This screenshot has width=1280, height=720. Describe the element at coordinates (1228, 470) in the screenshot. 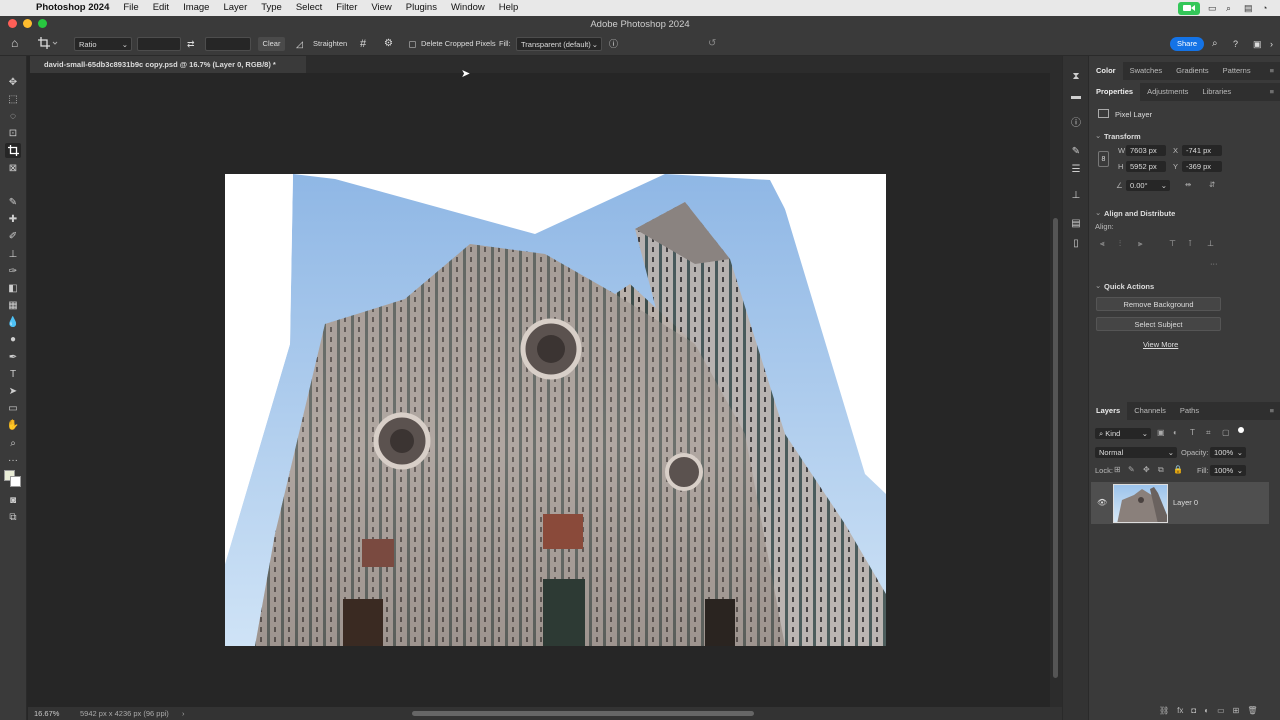

I see `fill-input: 100% ⌄` at that location.